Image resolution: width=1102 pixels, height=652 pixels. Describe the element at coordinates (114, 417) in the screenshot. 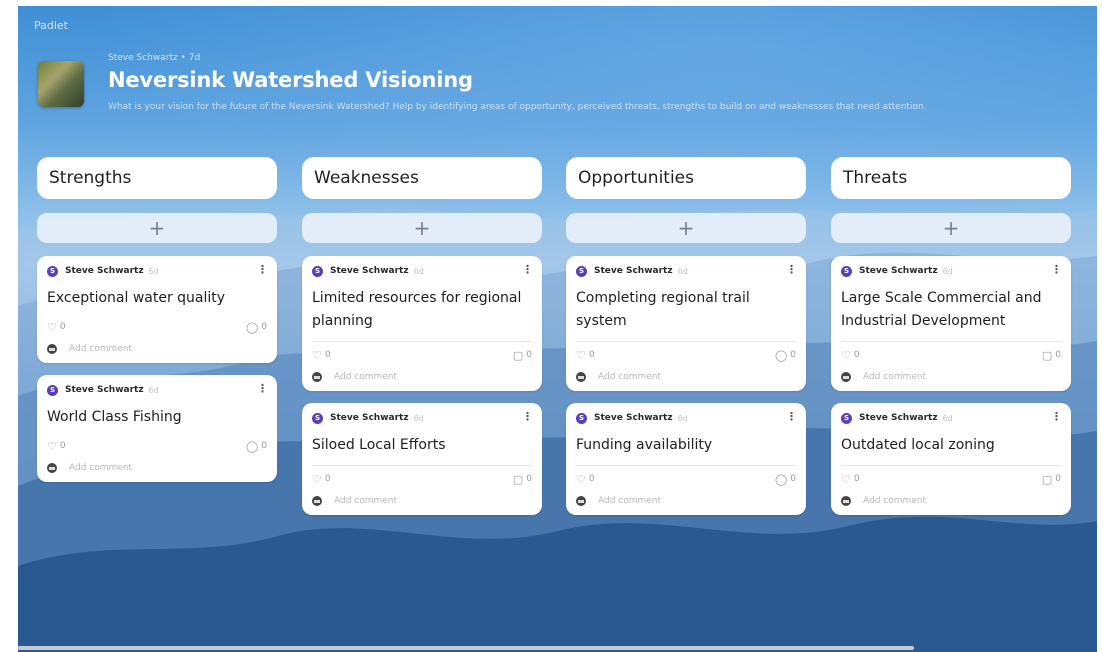

I see `post-title: World Class Fishing` at that location.